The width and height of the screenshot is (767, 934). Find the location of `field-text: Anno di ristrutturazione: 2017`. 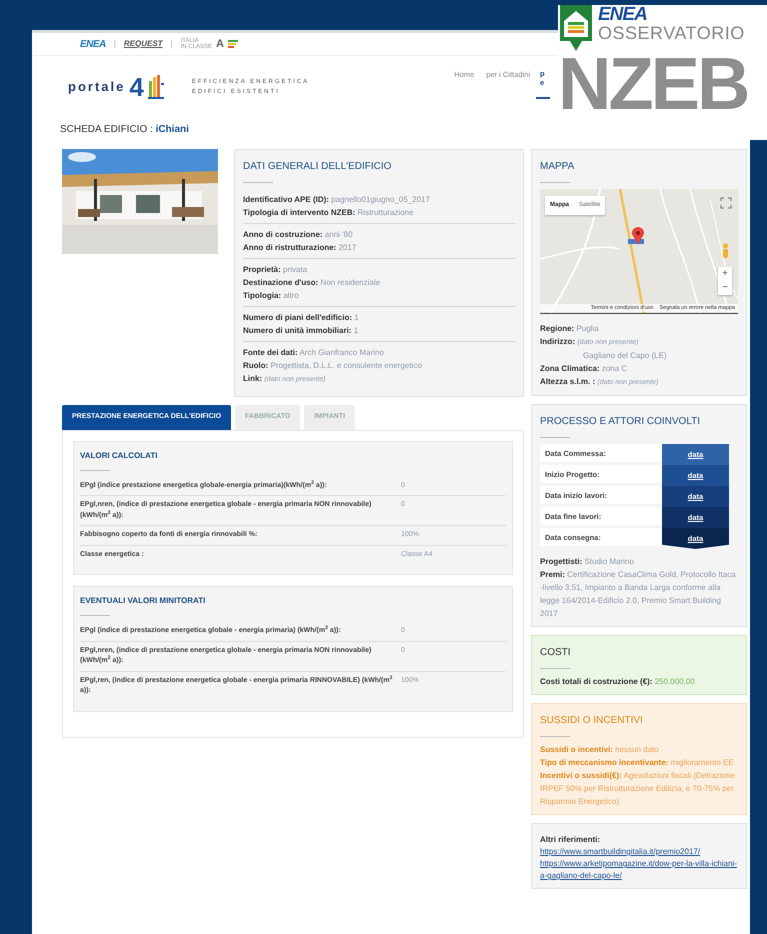

field-text: Anno di ristrutturazione: 2017 is located at coordinates (300, 248).